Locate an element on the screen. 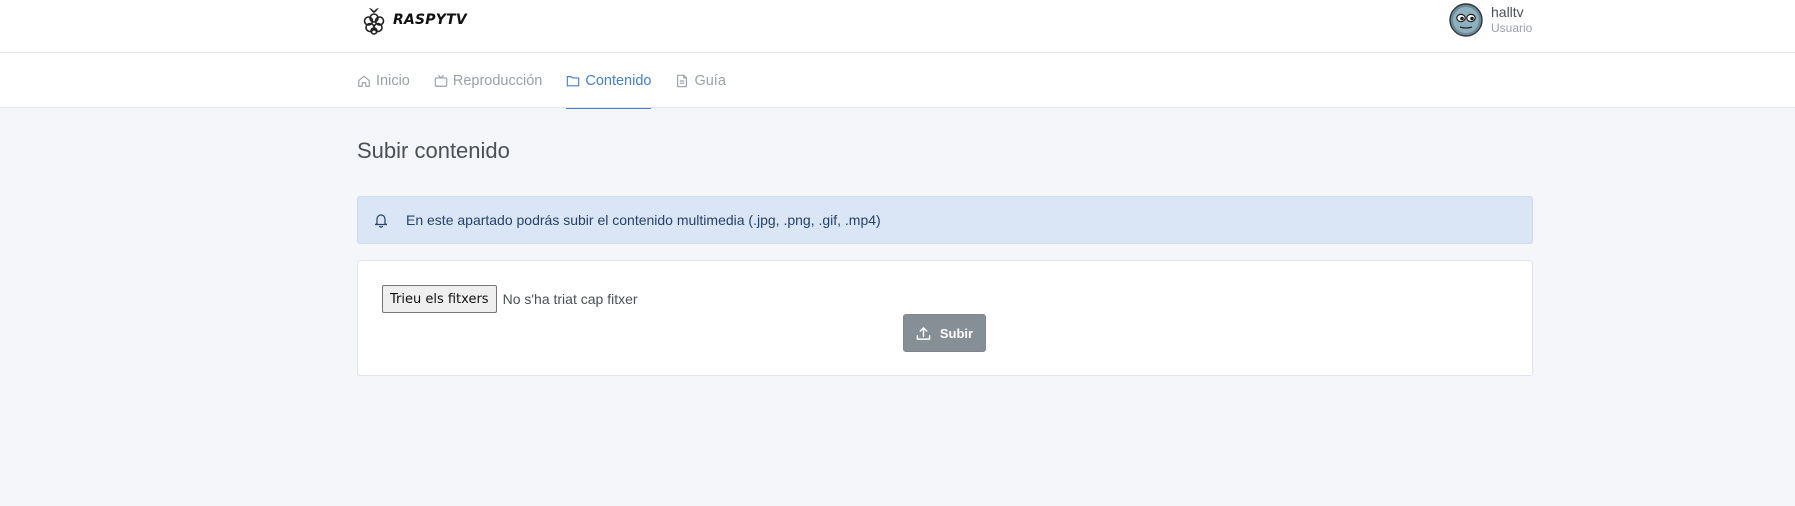 The height and width of the screenshot is (506, 1795). tab-reproduccion: Reproducción is located at coordinates (488, 80).